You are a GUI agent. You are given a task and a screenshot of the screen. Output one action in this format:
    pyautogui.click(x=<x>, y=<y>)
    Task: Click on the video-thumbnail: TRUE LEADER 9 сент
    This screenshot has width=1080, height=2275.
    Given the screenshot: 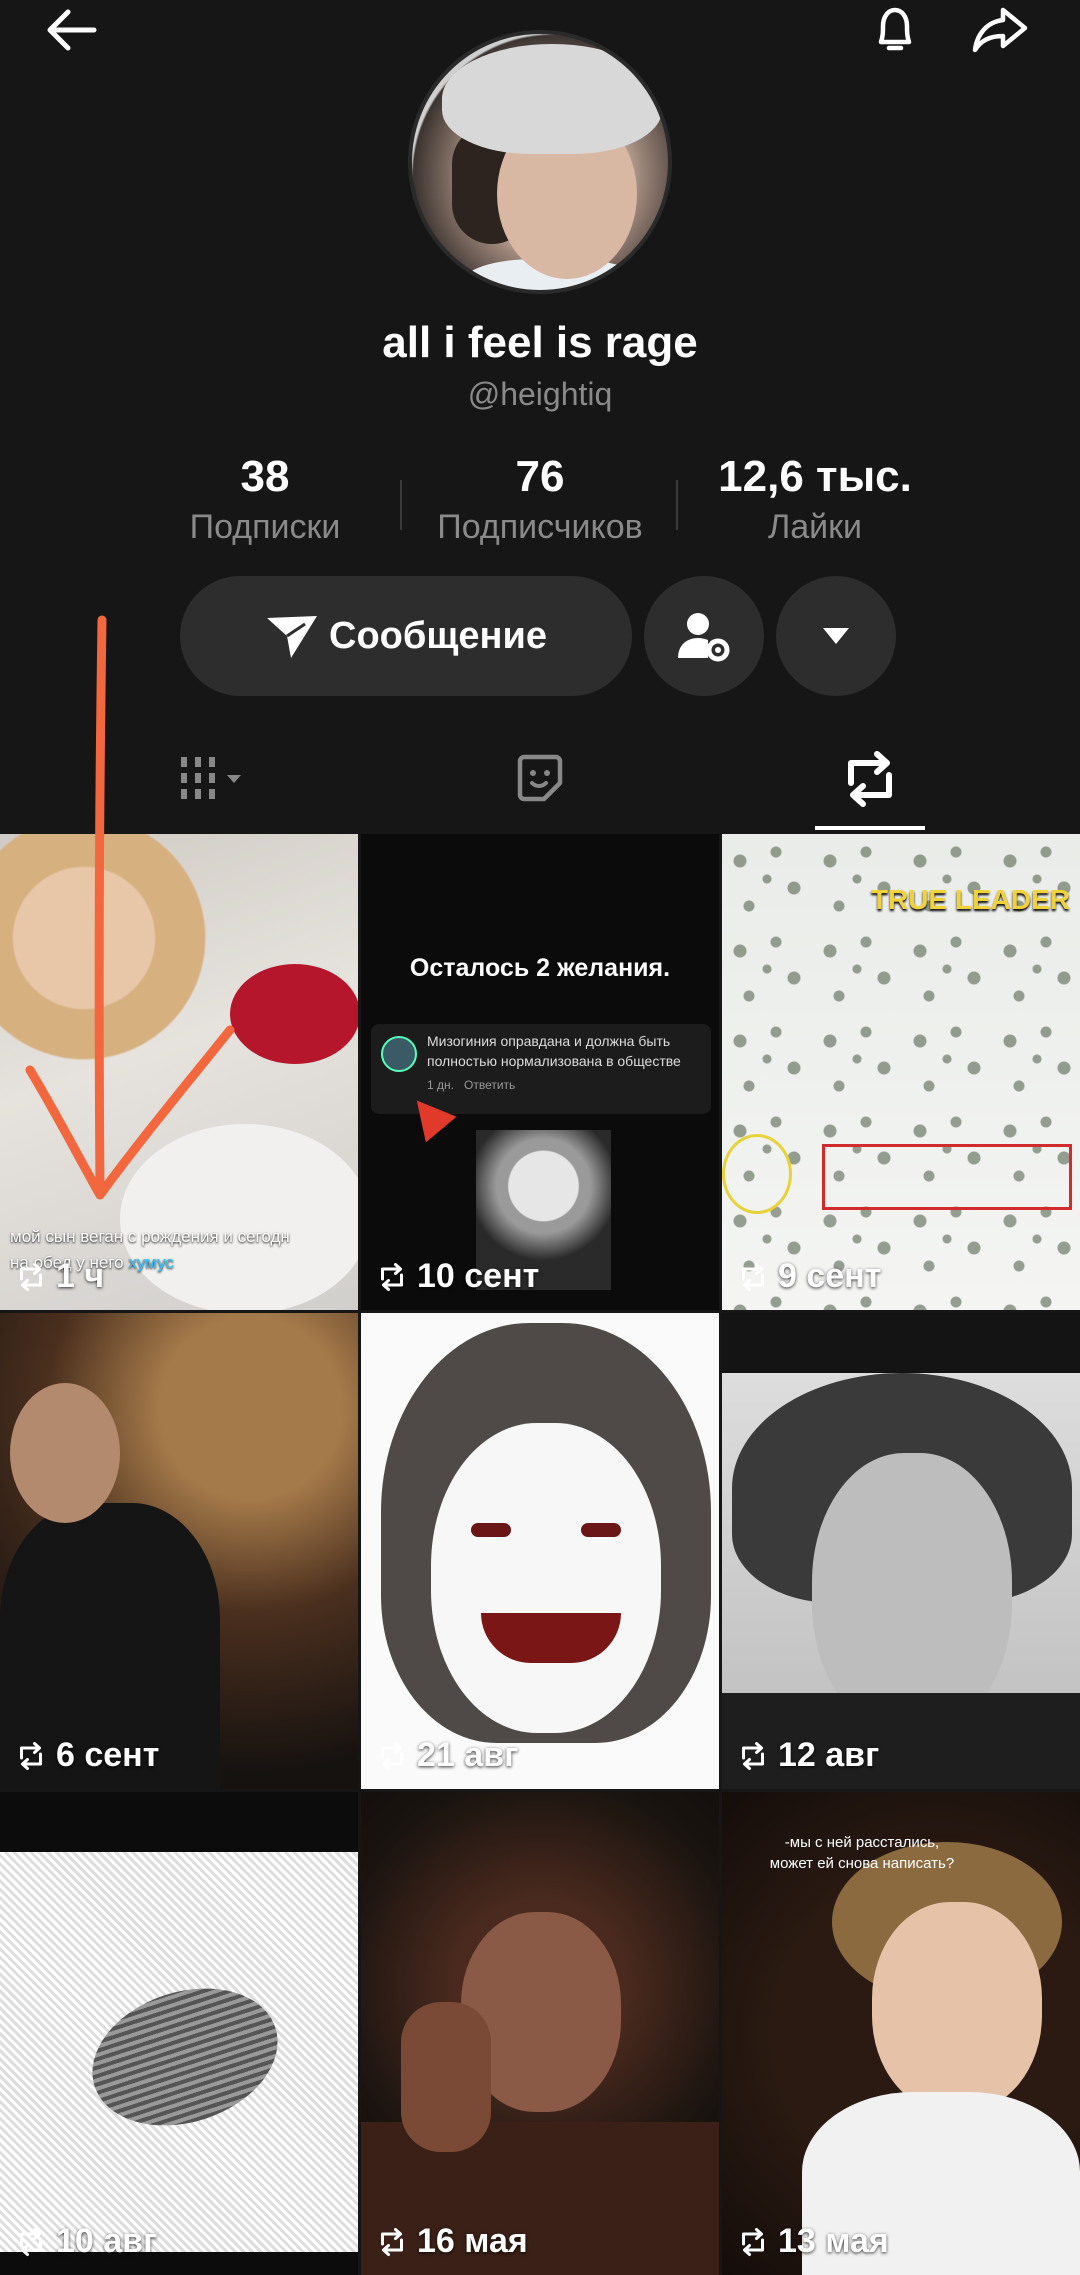 What is the action you would take?
    pyautogui.click(x=901, y=1072)
    